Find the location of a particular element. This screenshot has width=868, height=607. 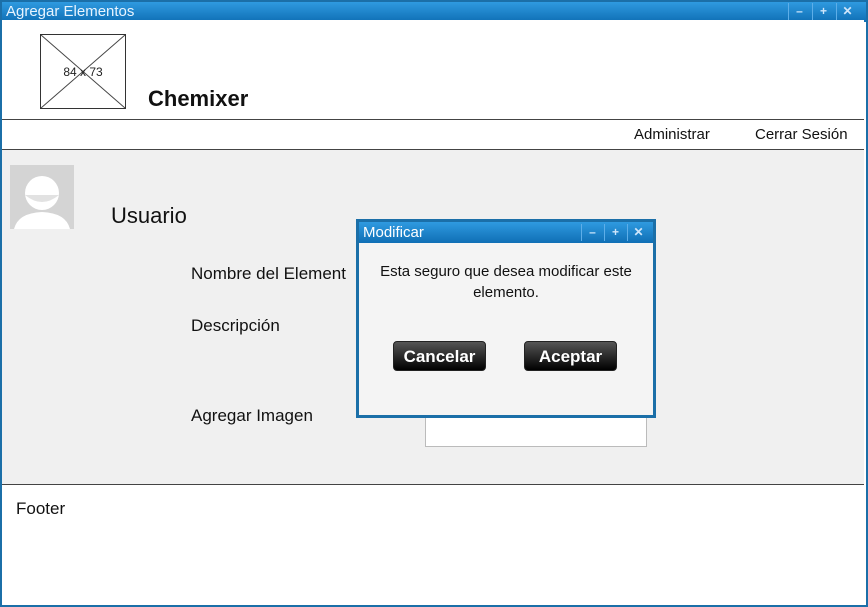

minimize-icon: – is located at coordinates (799, 11).